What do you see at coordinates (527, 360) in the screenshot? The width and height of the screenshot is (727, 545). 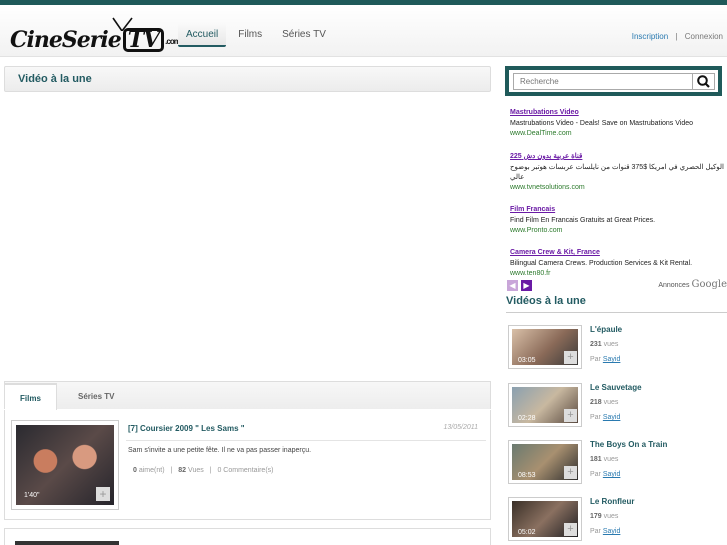 I see `sidebar-duration: 03:05` at bounding box center [527, 360].